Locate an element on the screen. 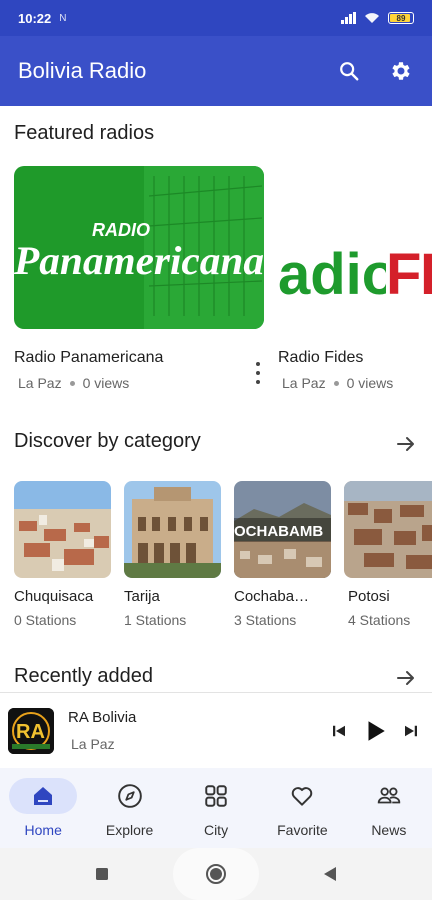  featured-name: Radio Fides is located at coordinates (321, 357).